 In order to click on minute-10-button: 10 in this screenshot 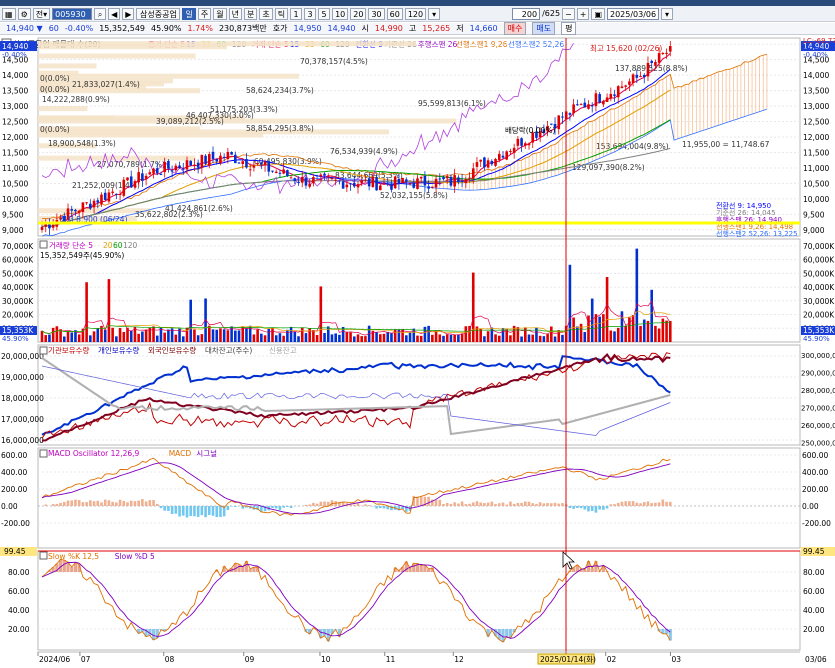, I will do `click(340, 14)`.